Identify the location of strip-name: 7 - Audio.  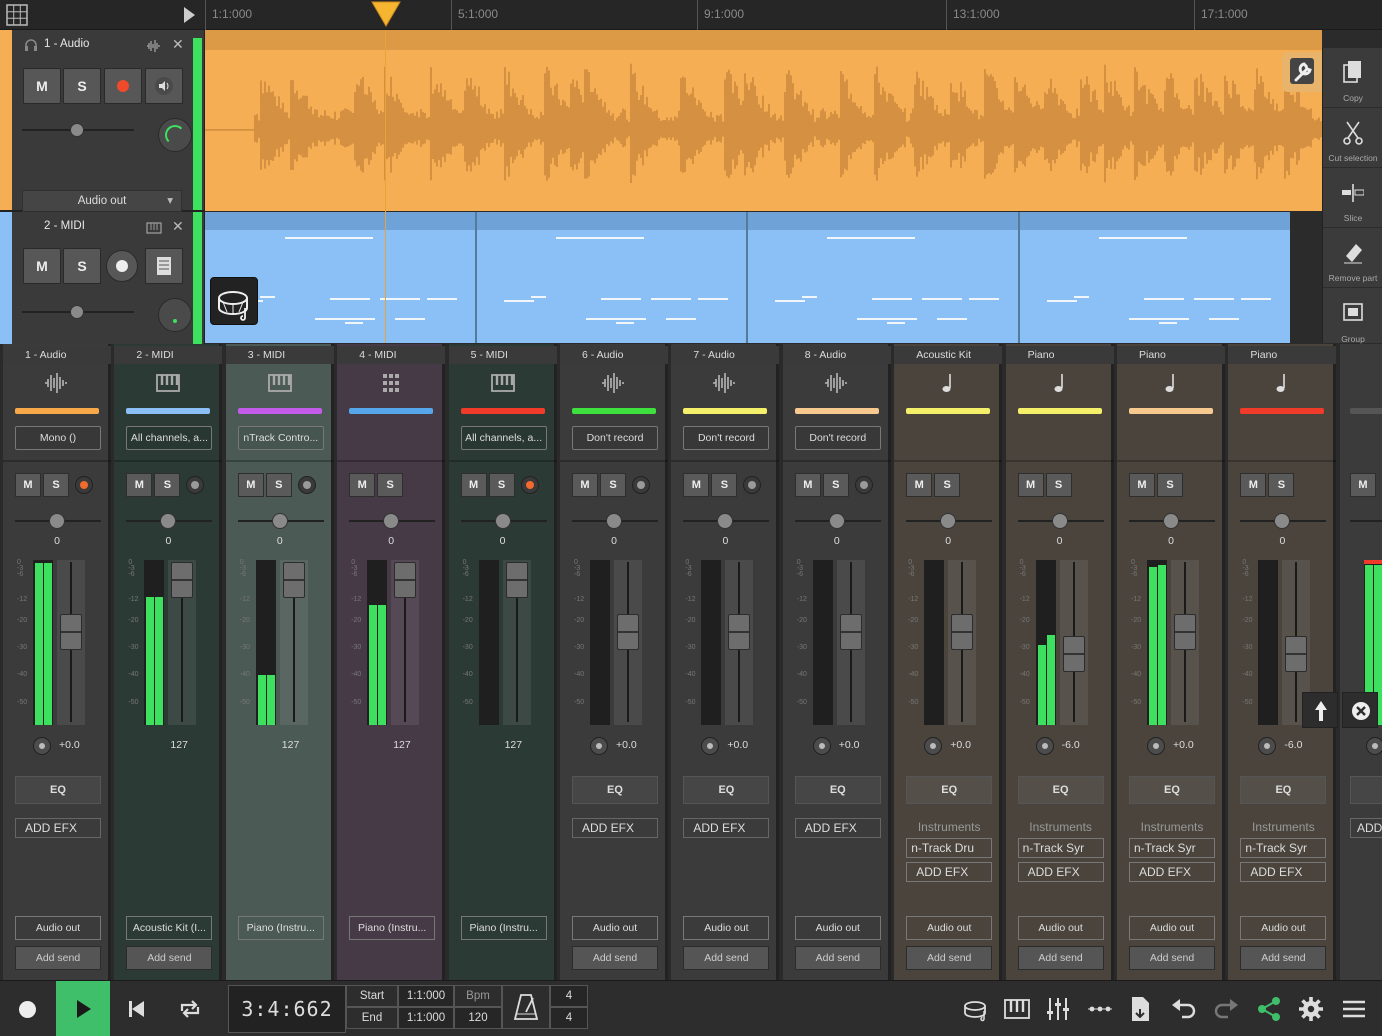
(725, 355).